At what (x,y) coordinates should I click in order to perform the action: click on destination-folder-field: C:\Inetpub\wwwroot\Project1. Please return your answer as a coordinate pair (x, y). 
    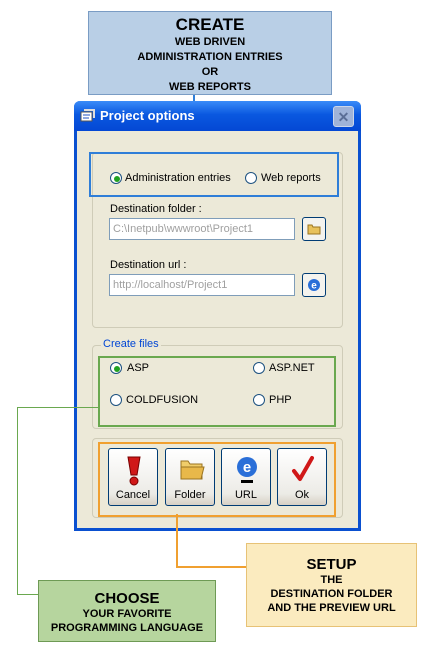
    Looking at the image, I should click on (202, 229).